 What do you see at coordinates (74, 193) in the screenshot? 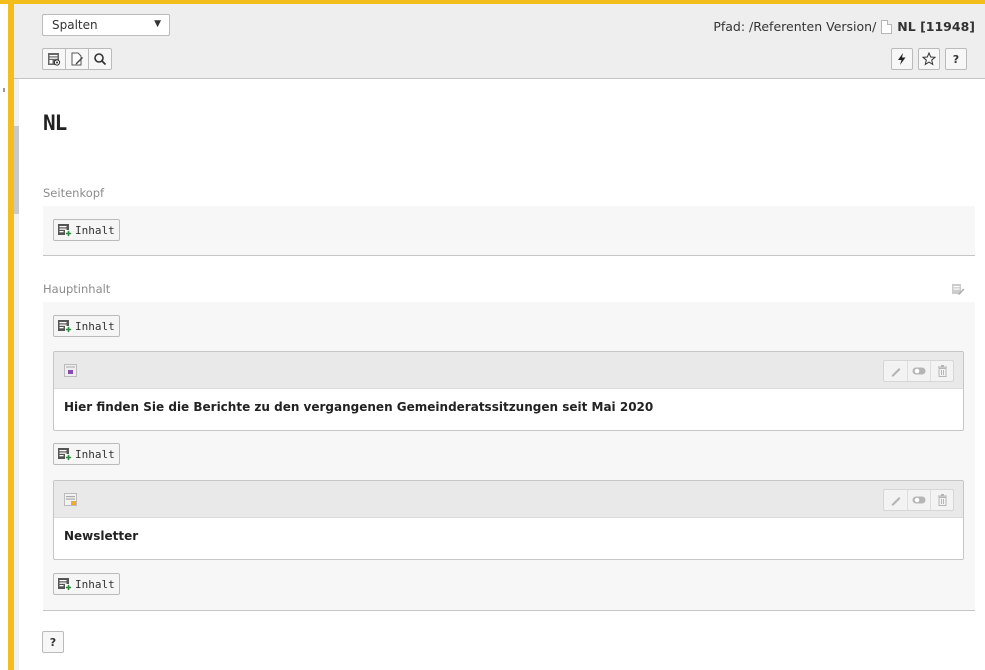
I see `column-title: Seitenkopf` at bounding box center [74, 193].